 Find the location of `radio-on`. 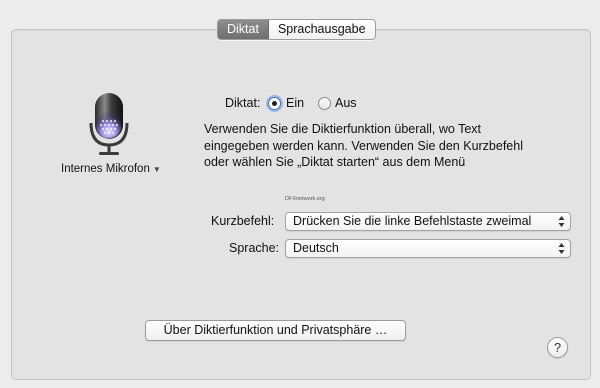

radio-on is located at coordinates (274, 103).